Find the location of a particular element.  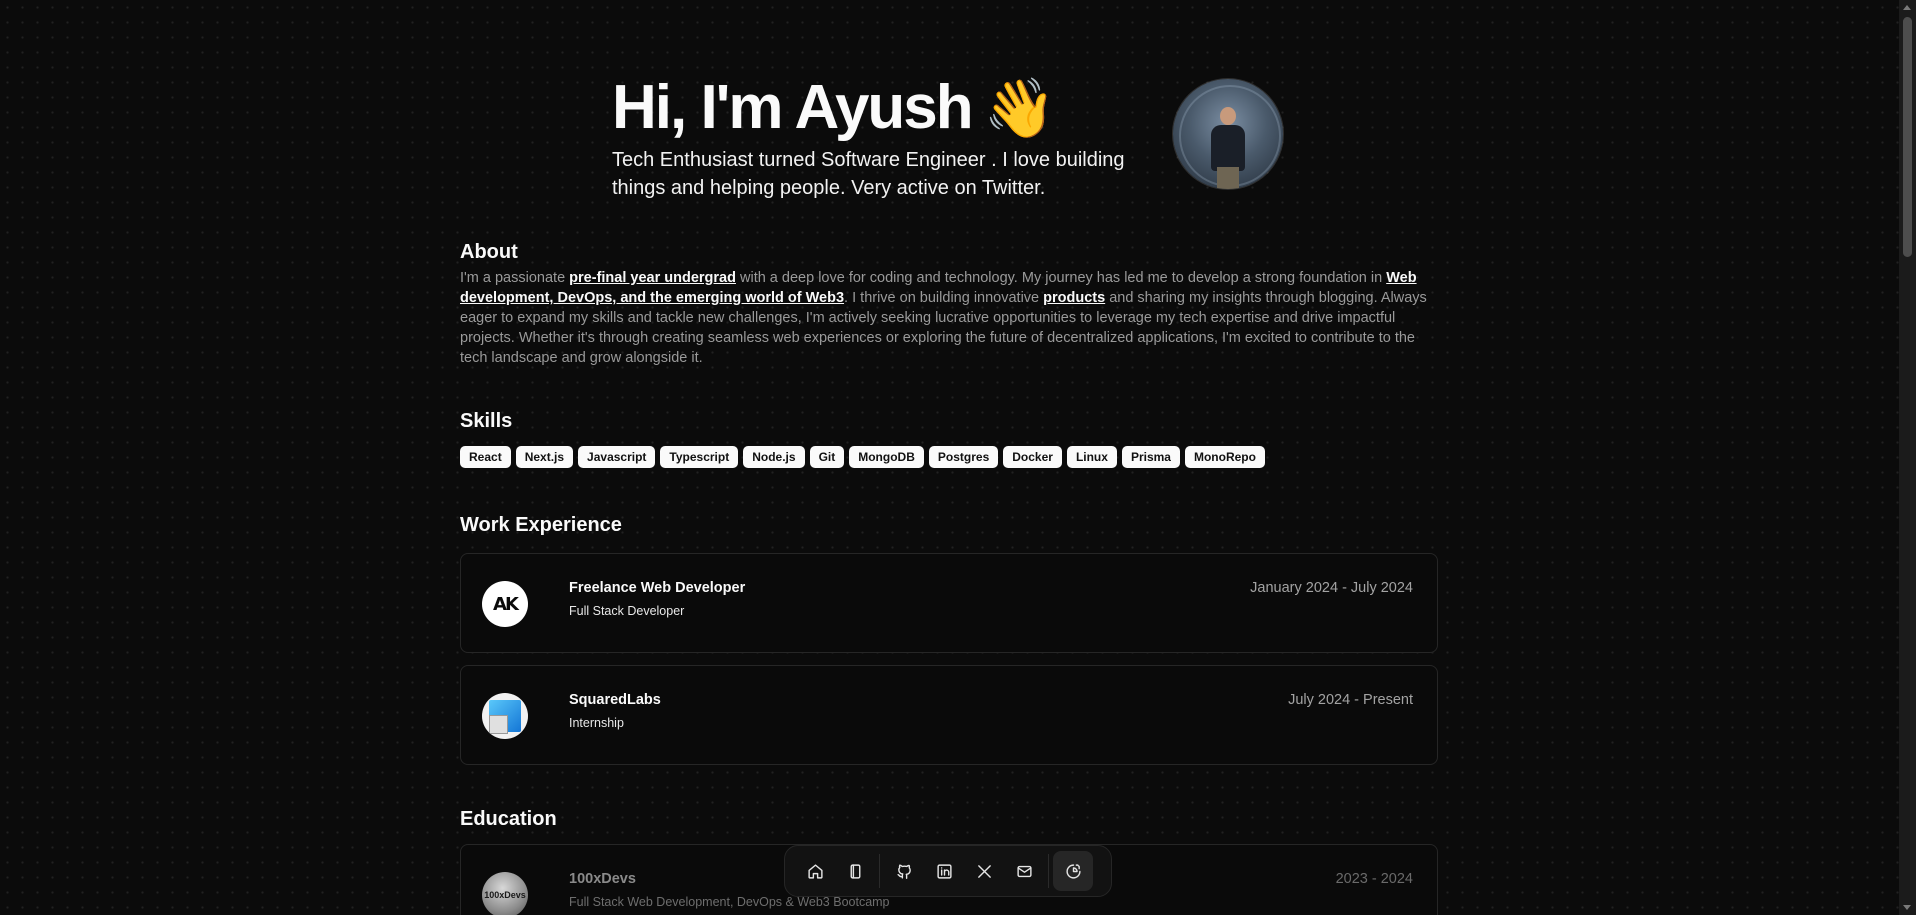

linkedin-button is located at coordinates (944, 871).